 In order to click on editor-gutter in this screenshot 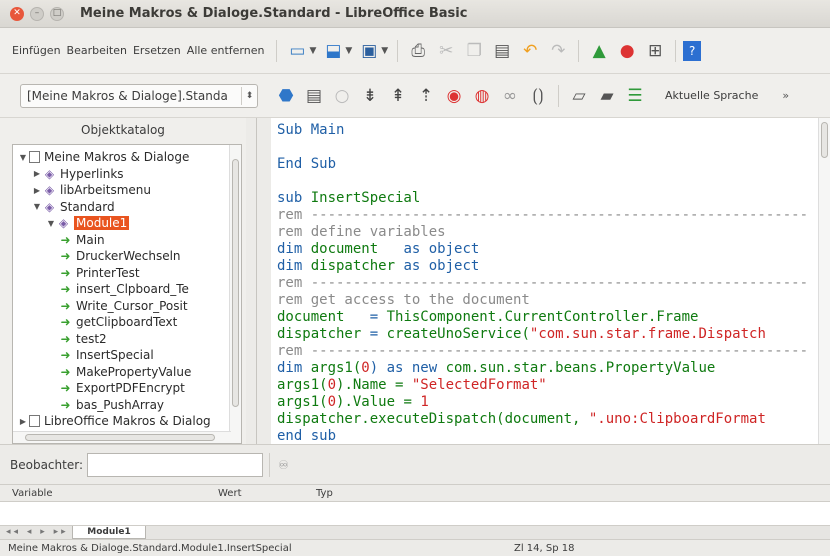, I will do `click(264, 281)`.